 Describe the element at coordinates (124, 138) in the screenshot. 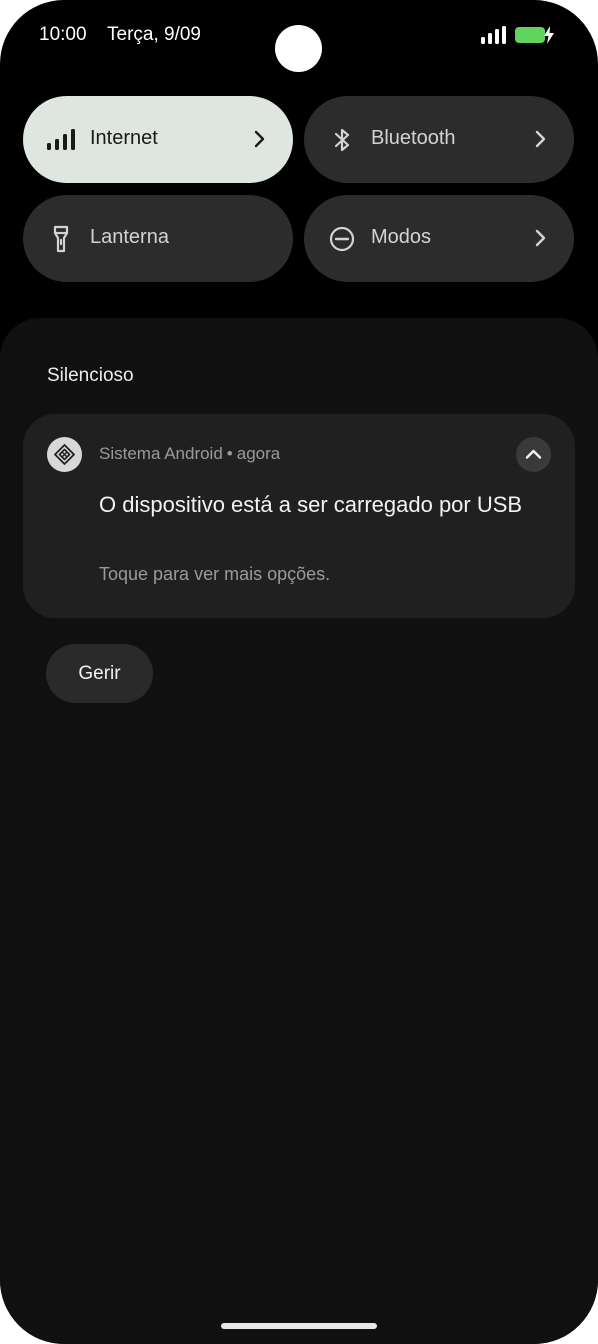

I see `tile-internet-label: Internet` at that location.